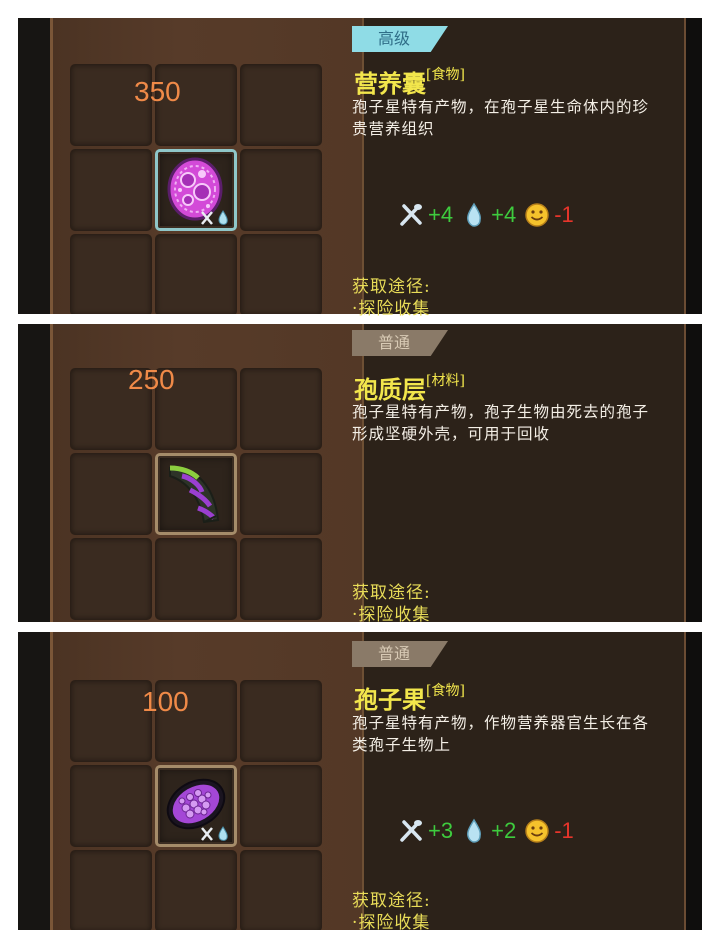  Describe the element at coordinates (501, 423) in the screenshot. I see `item-description: 孢子星特有产物，孢子生物由死去的孢子形成坚硬外壳，可用于回收` at that location.